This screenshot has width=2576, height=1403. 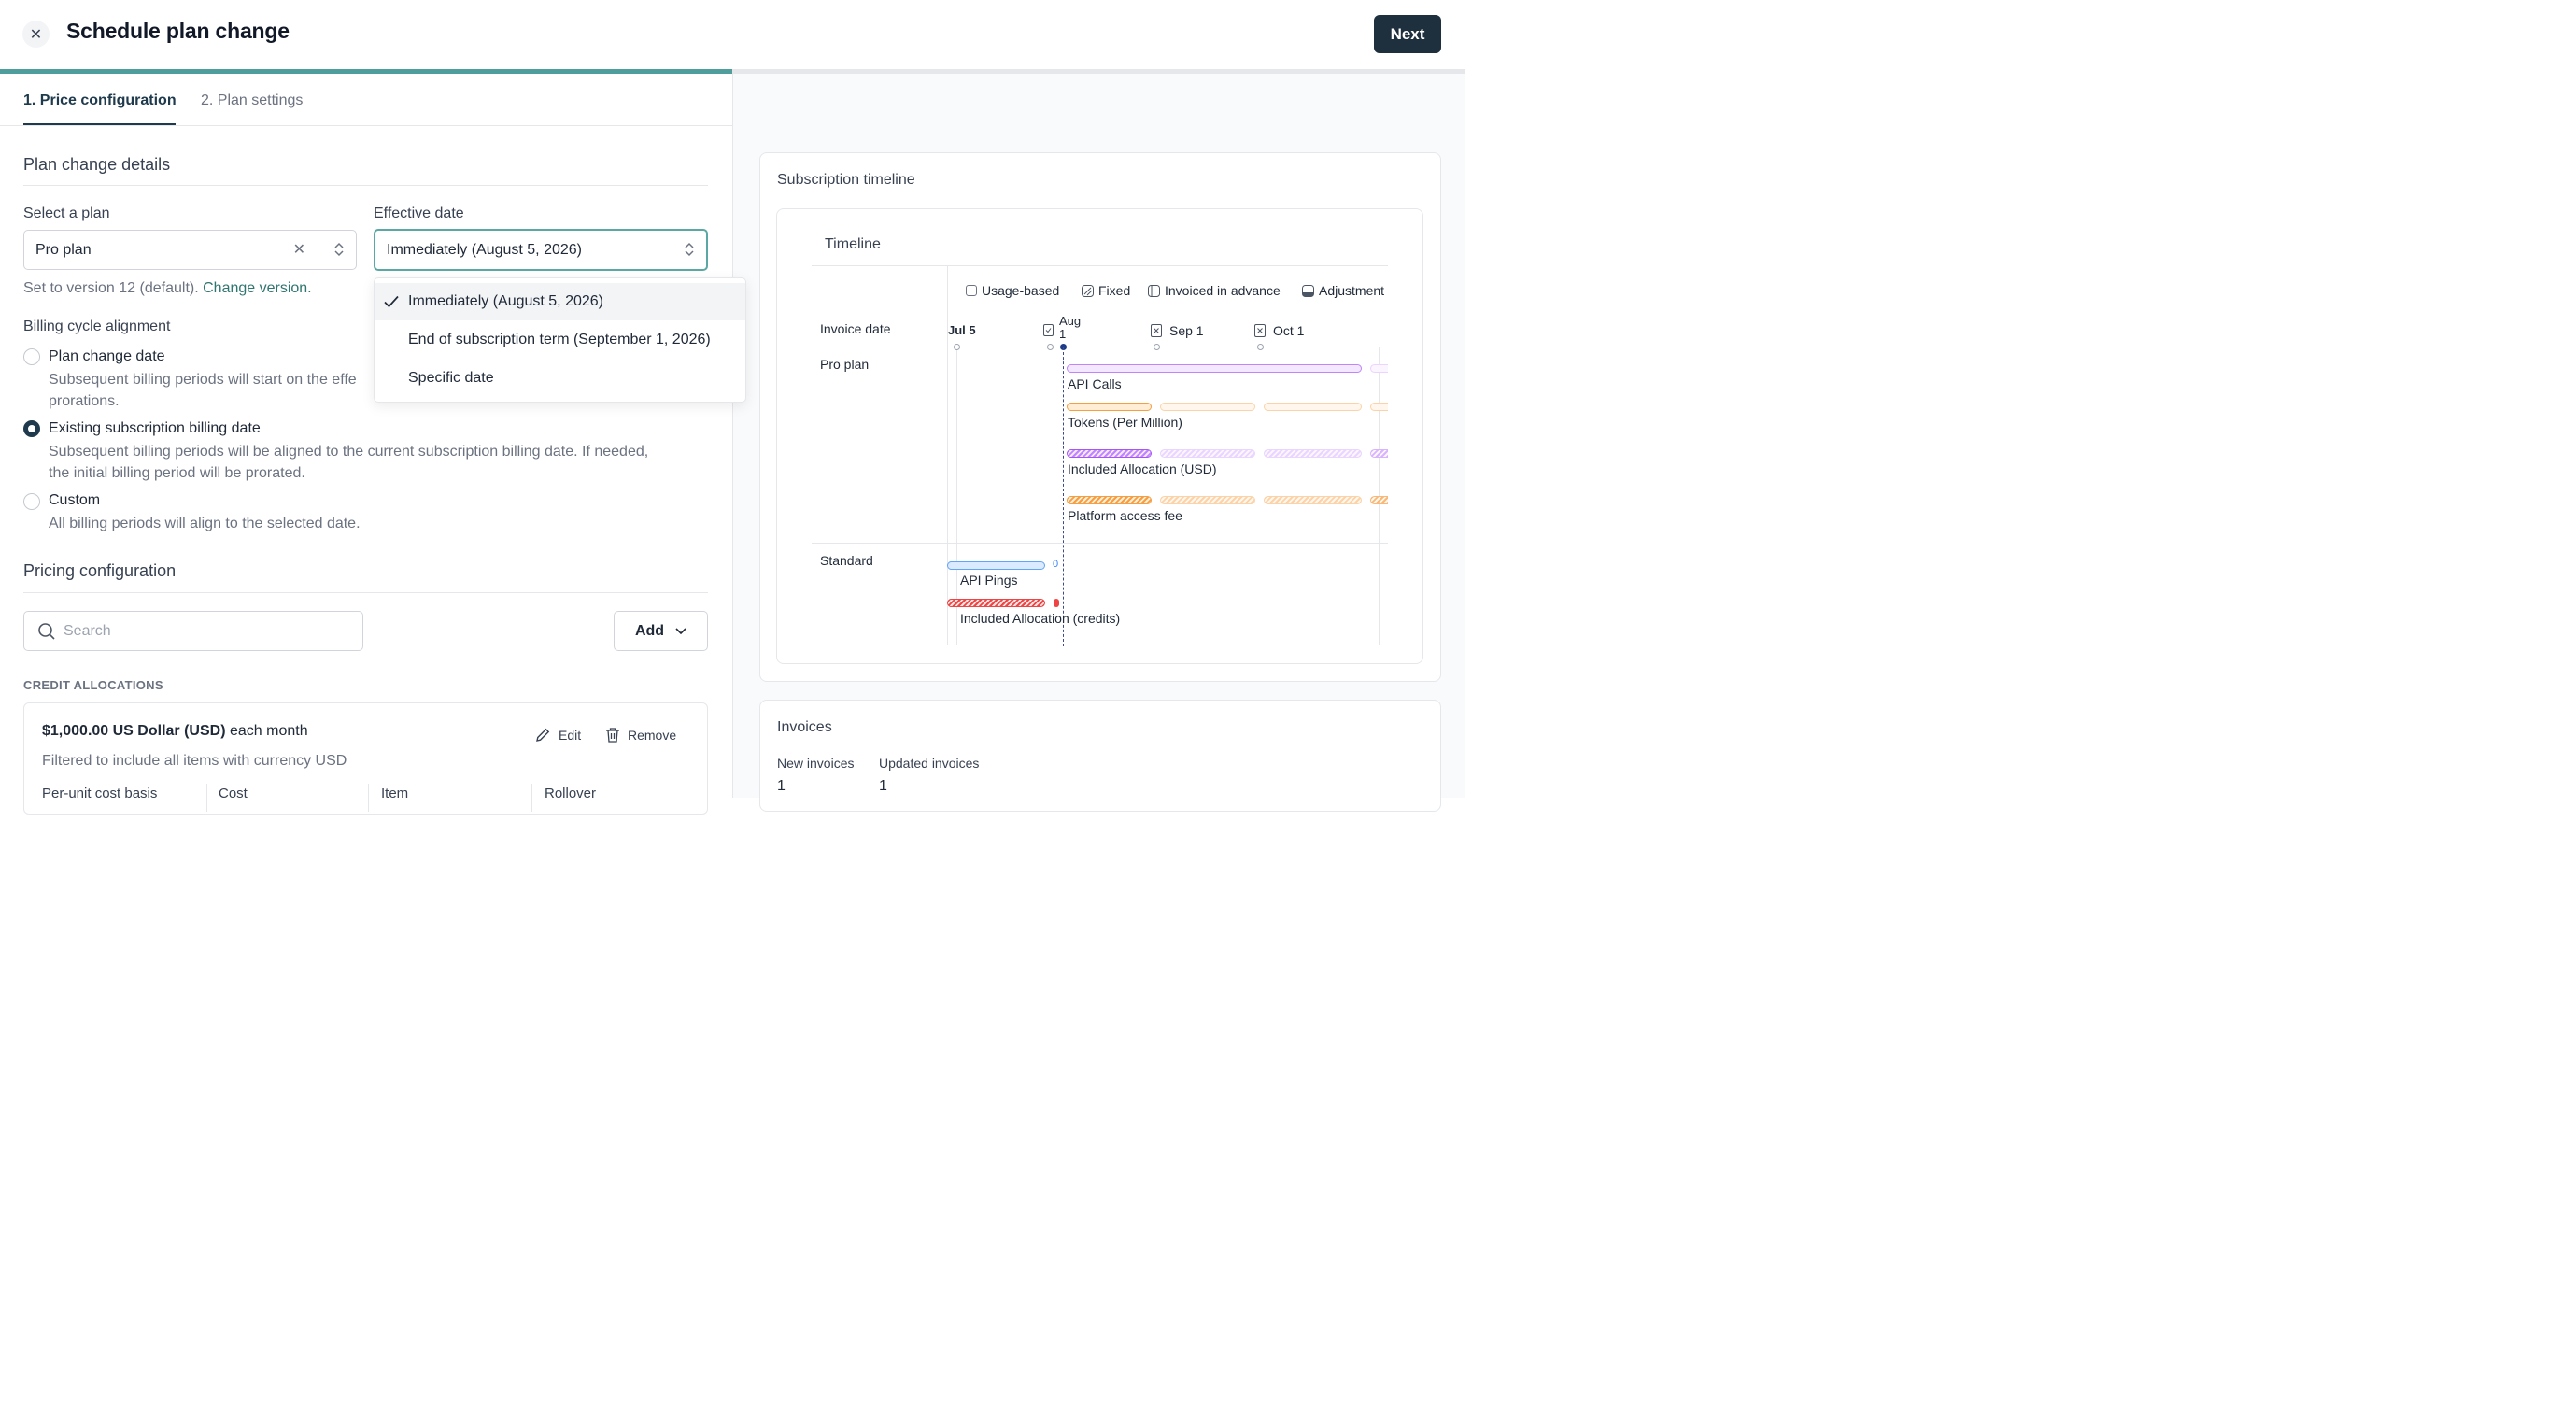 I want to click on column-header: Rollover, so click(x=571, y=793).